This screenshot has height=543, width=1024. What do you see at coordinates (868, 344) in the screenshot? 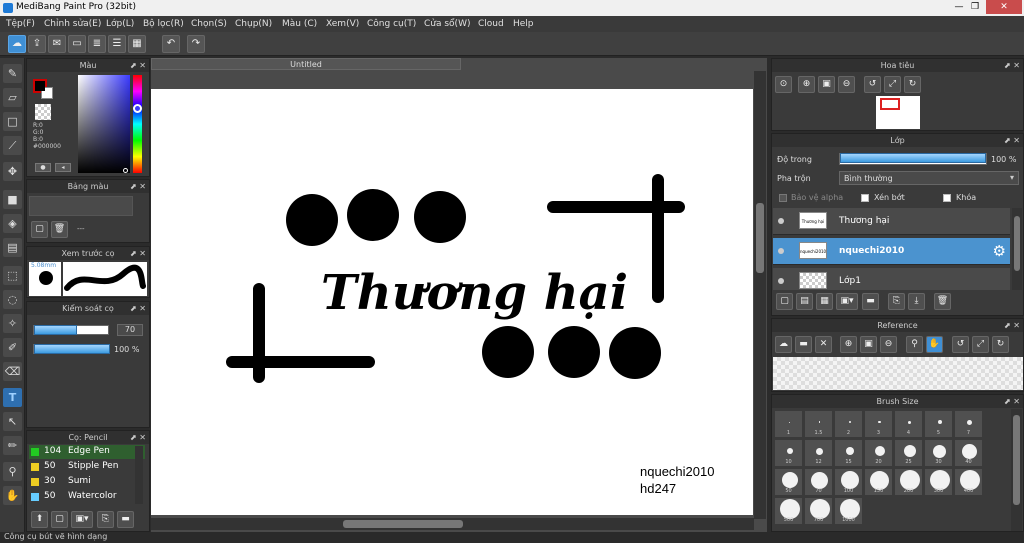
I see `reference-zoom-fit-icon: ▣` at bounding box center [868, 344].